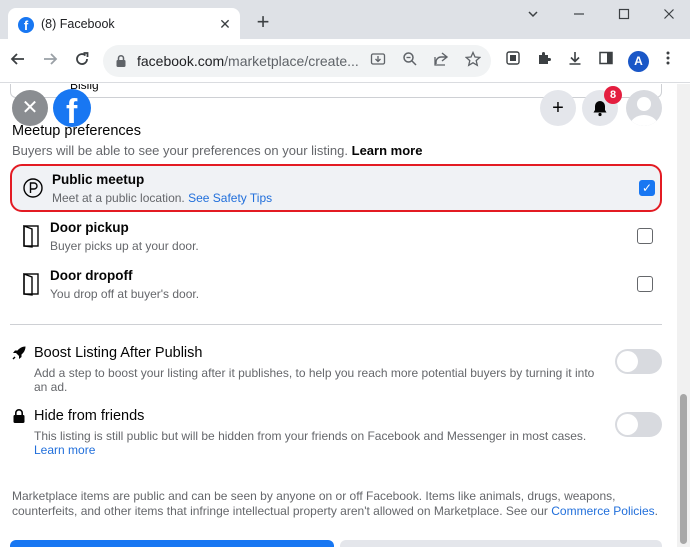  What do you see at coordinates (683, 469) in the screenshot?
I see `scrollbar-thumb` at bounding box center [683, 469].